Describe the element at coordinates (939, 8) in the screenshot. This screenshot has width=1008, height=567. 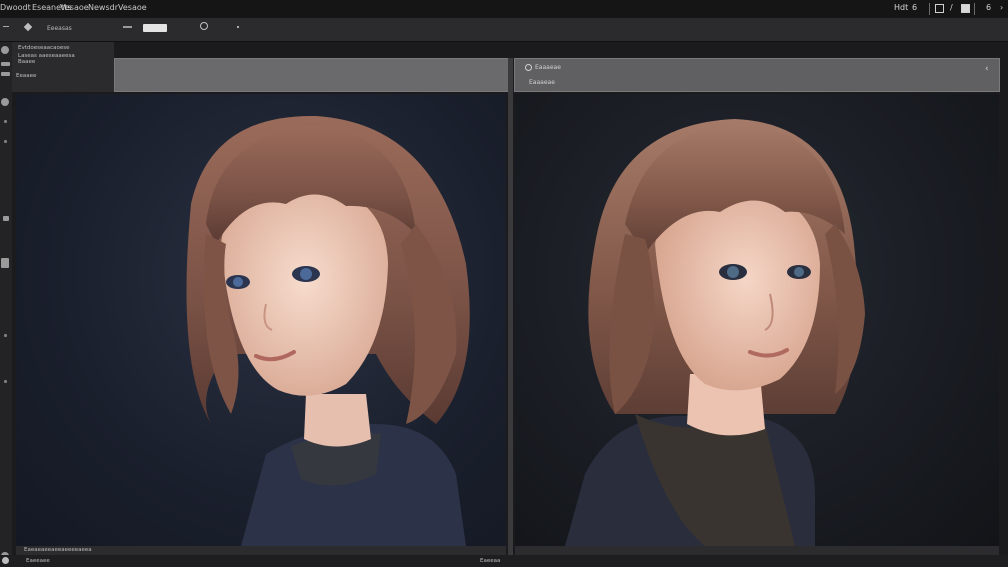
I see `panel-icon` at that location.